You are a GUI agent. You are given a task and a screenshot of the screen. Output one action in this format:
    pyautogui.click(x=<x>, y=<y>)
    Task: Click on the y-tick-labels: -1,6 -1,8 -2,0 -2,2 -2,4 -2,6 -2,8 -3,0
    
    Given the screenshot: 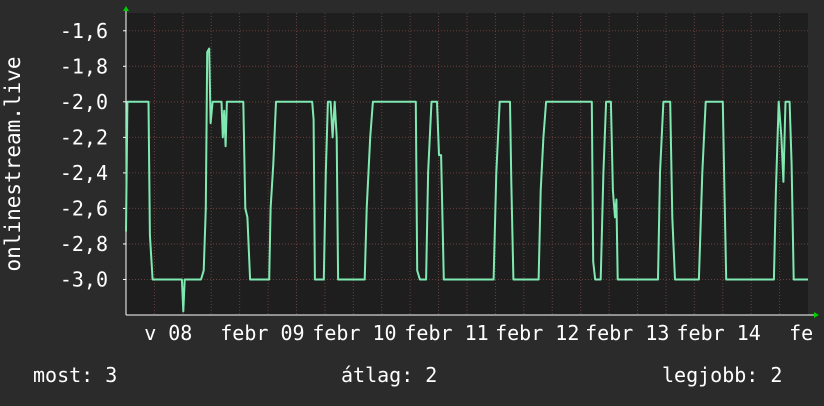 What is the action you would take?
    pyautogui.click(x=84, y=155)
    